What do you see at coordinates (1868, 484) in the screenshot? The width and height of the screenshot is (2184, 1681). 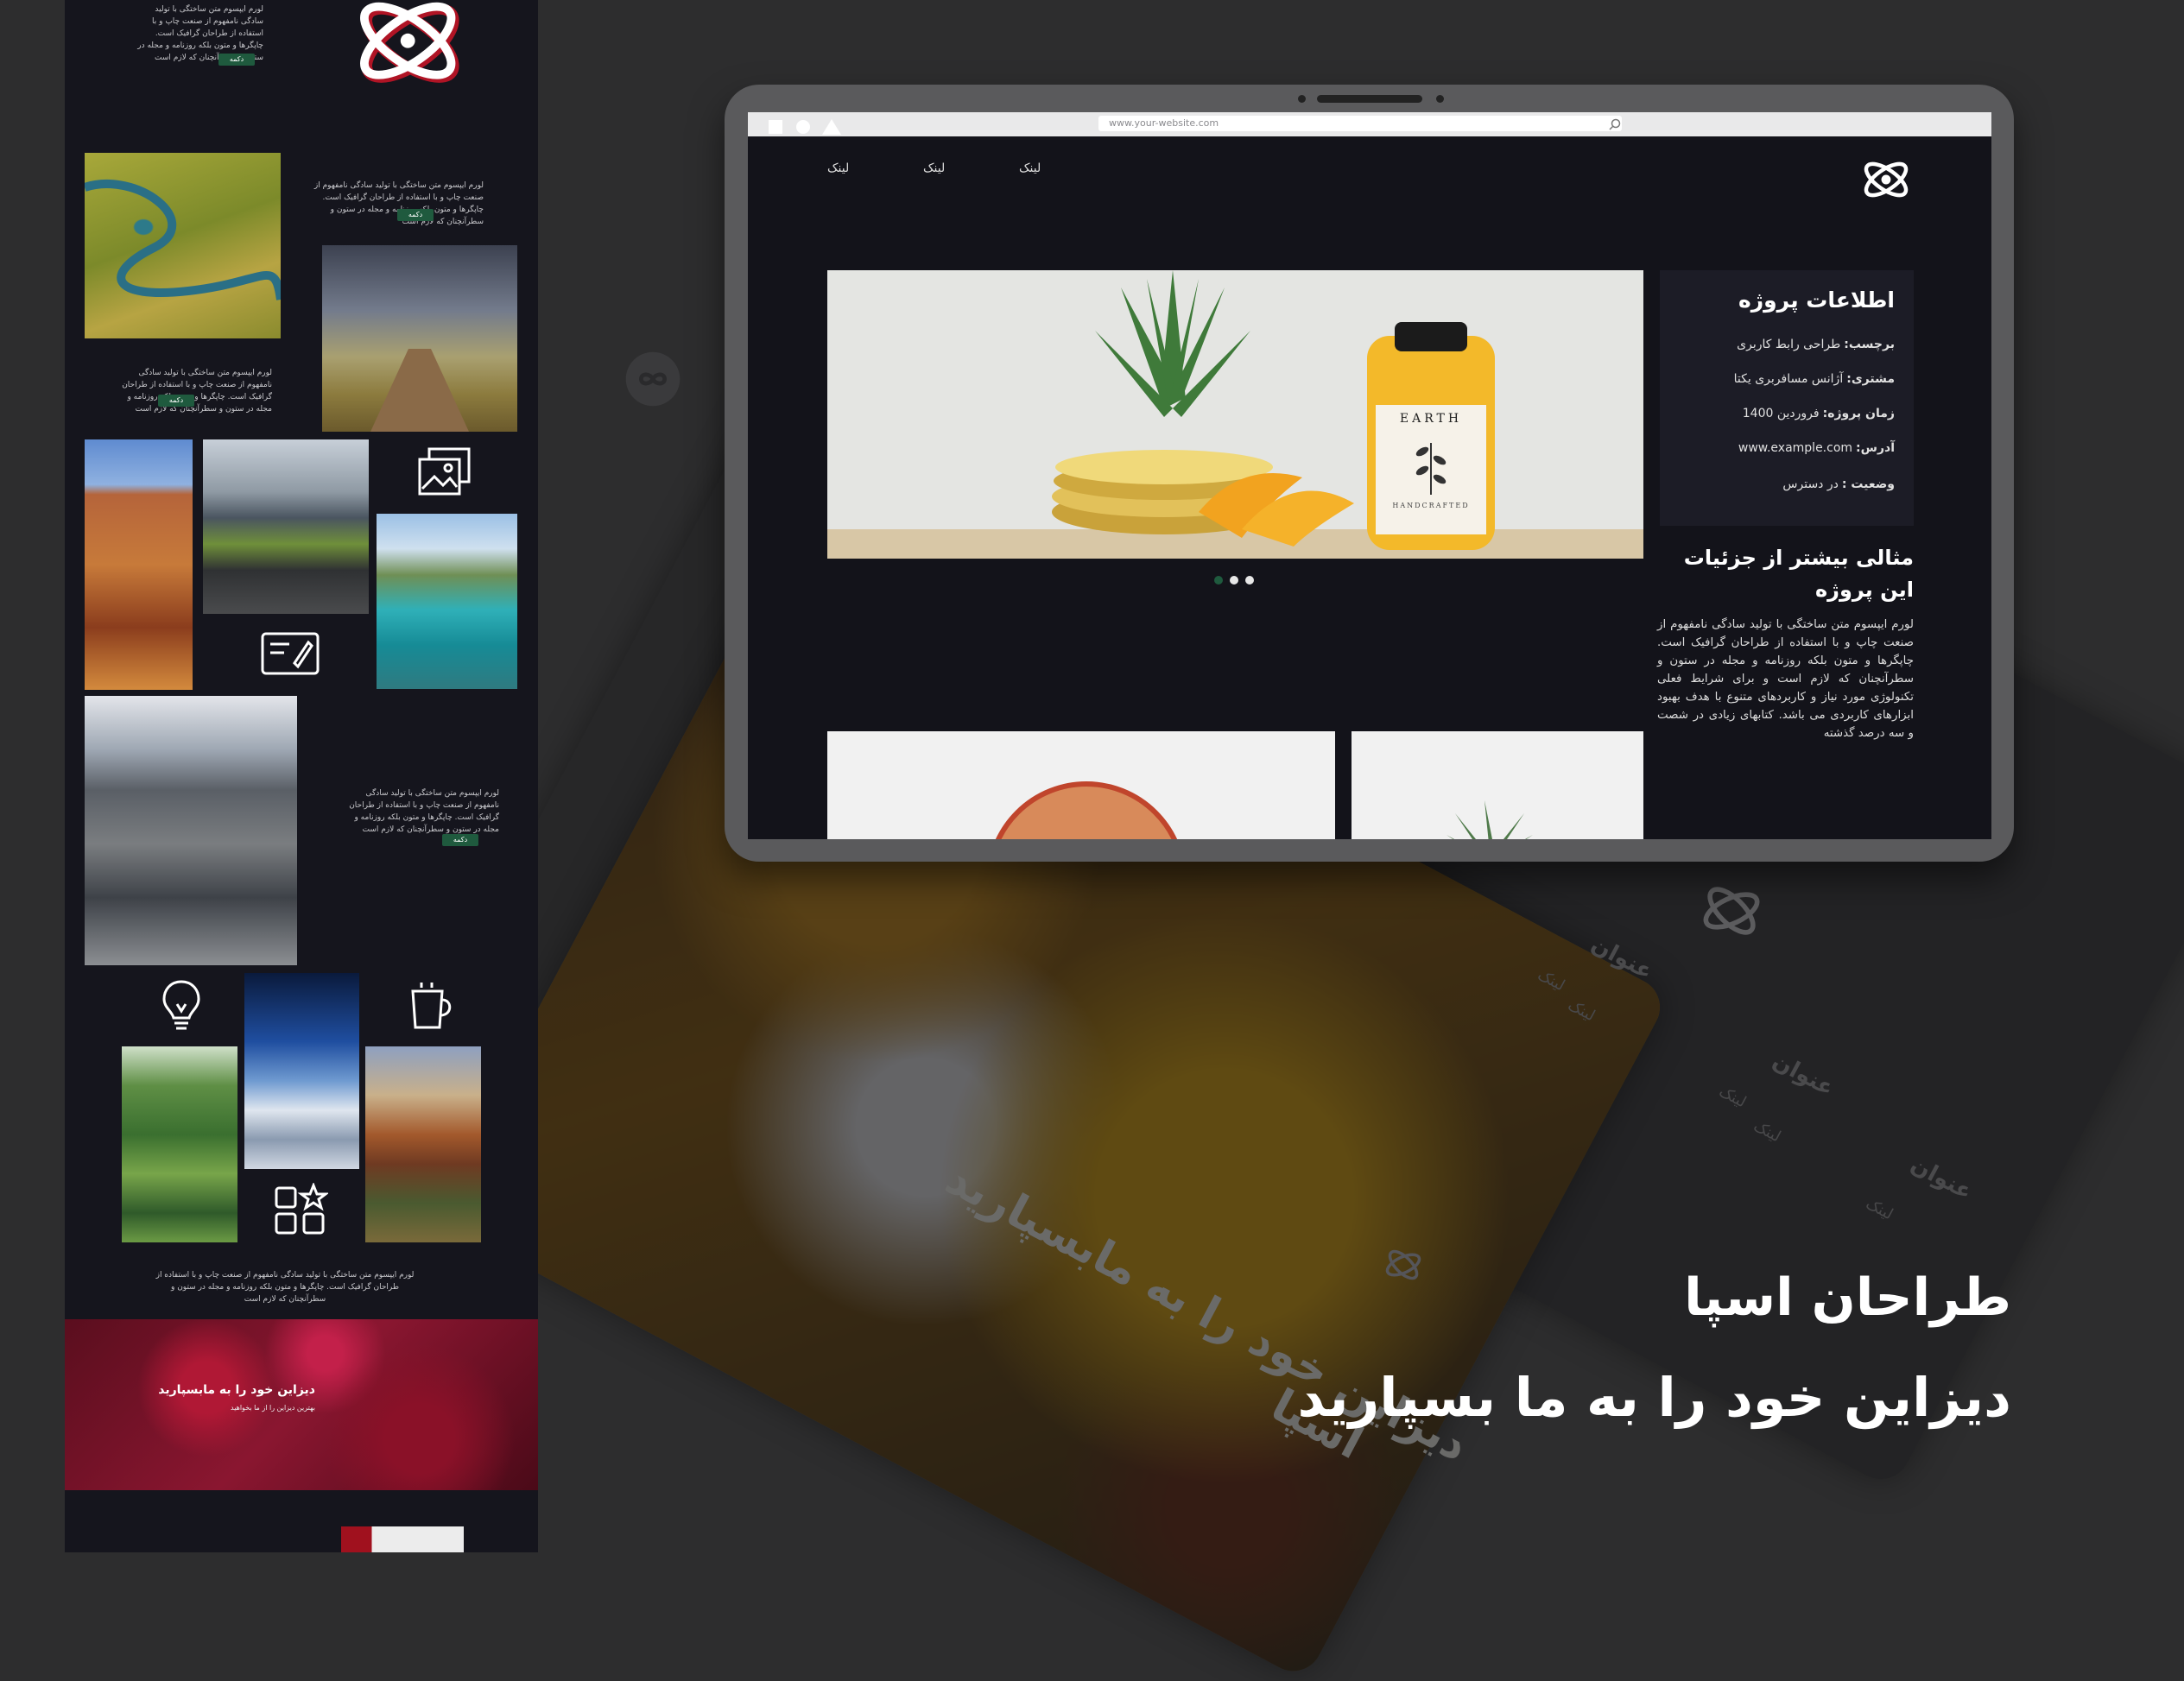 I see `info-label: وضعیت :` at bounding box center [1868, 484].